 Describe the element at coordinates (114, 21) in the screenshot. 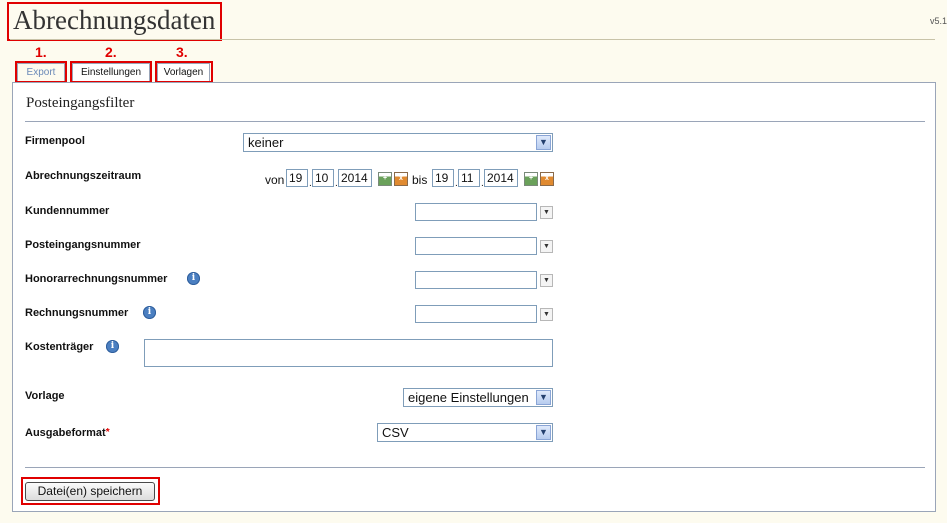

I see `title-highlight` at that location.